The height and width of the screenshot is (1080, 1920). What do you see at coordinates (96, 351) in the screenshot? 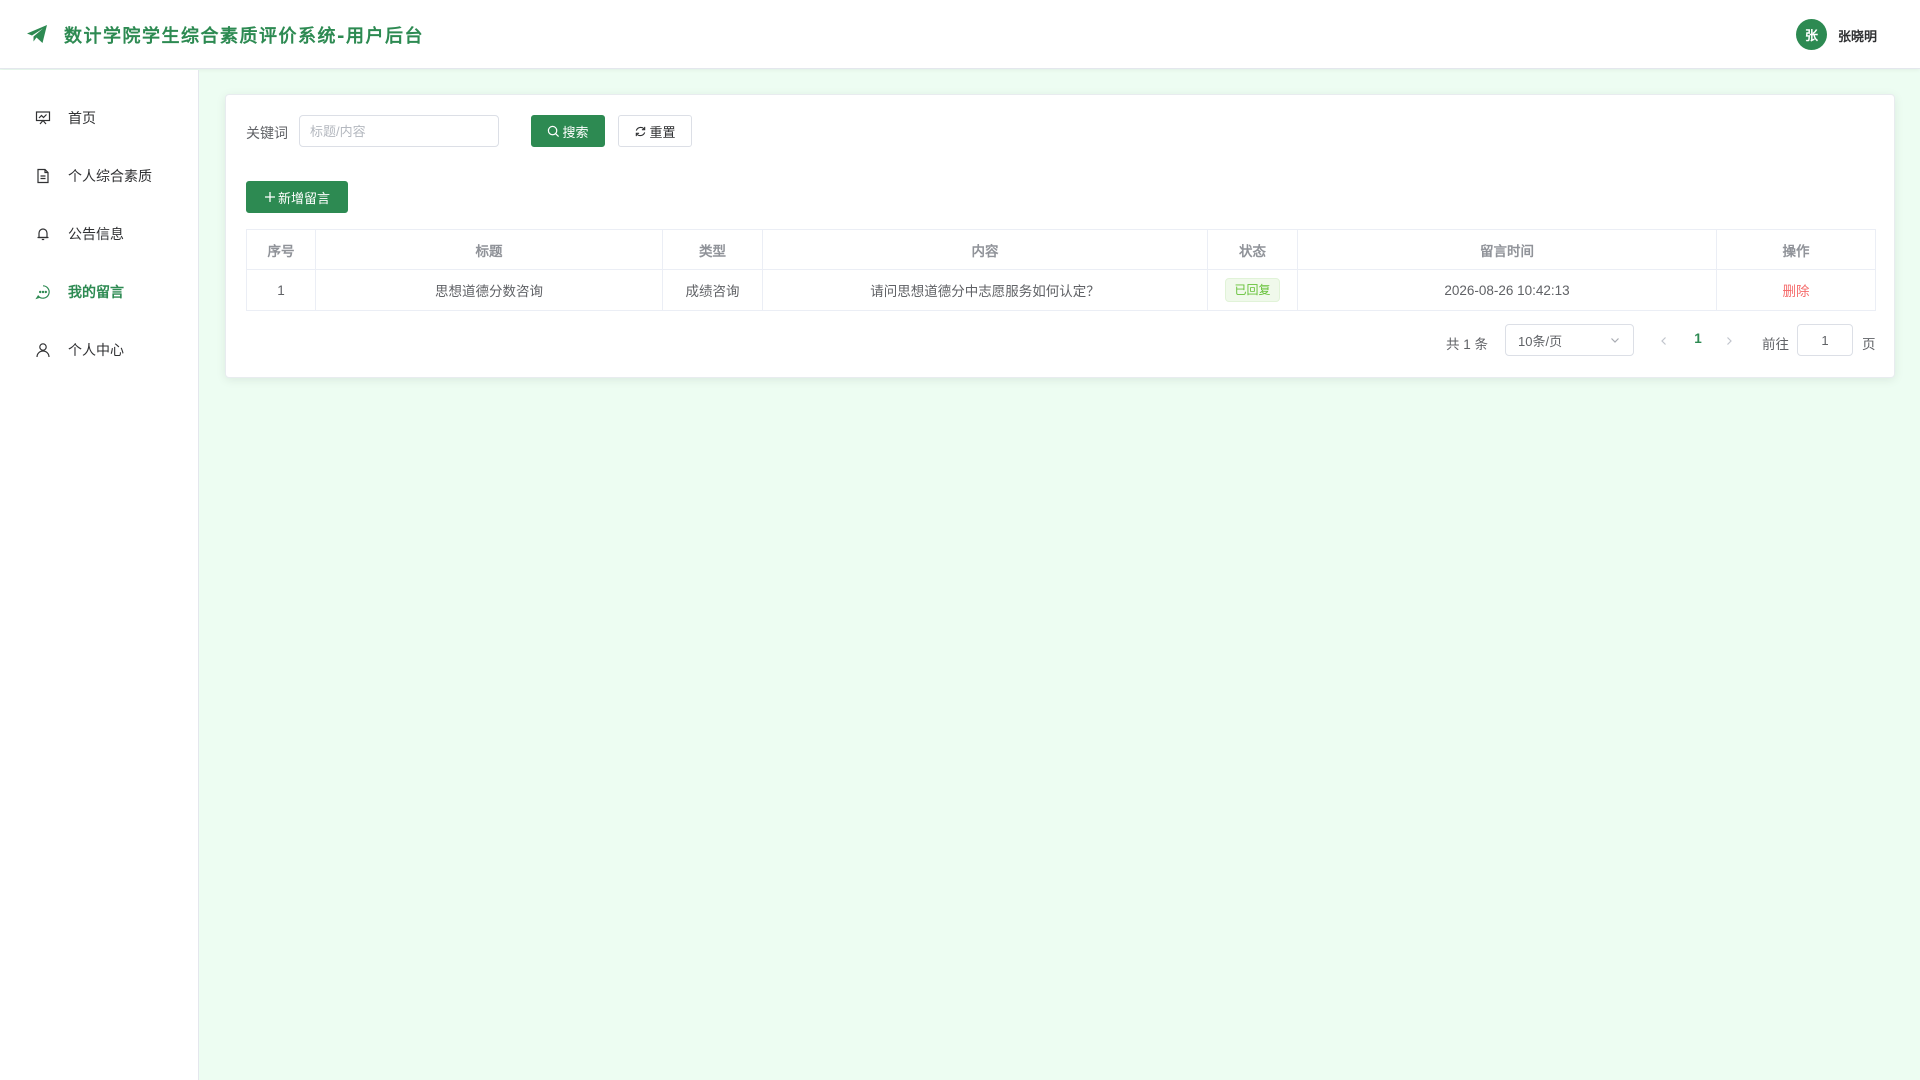
I see `sidebar-item-label: 个人中心` at bounding box center [96, 351].